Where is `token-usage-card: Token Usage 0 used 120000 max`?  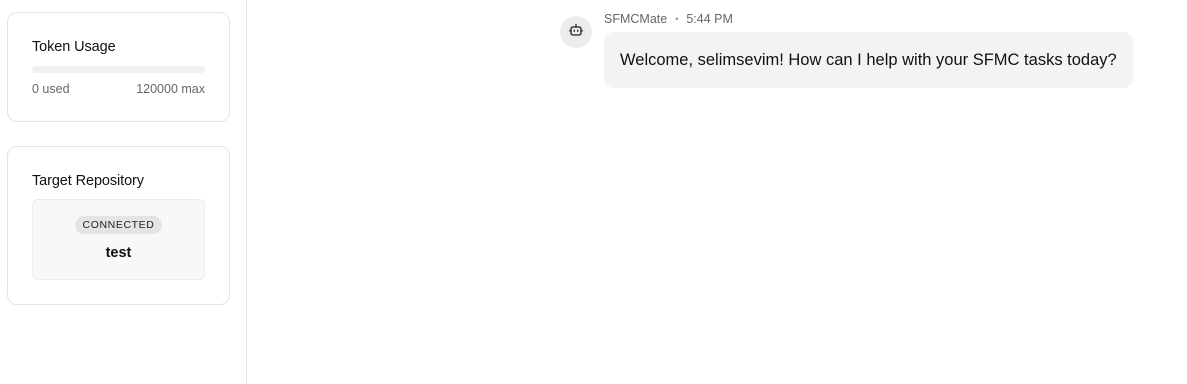
token-usage-card: Token Usage 0 used 120000 max is located at coordinates (118, 67).